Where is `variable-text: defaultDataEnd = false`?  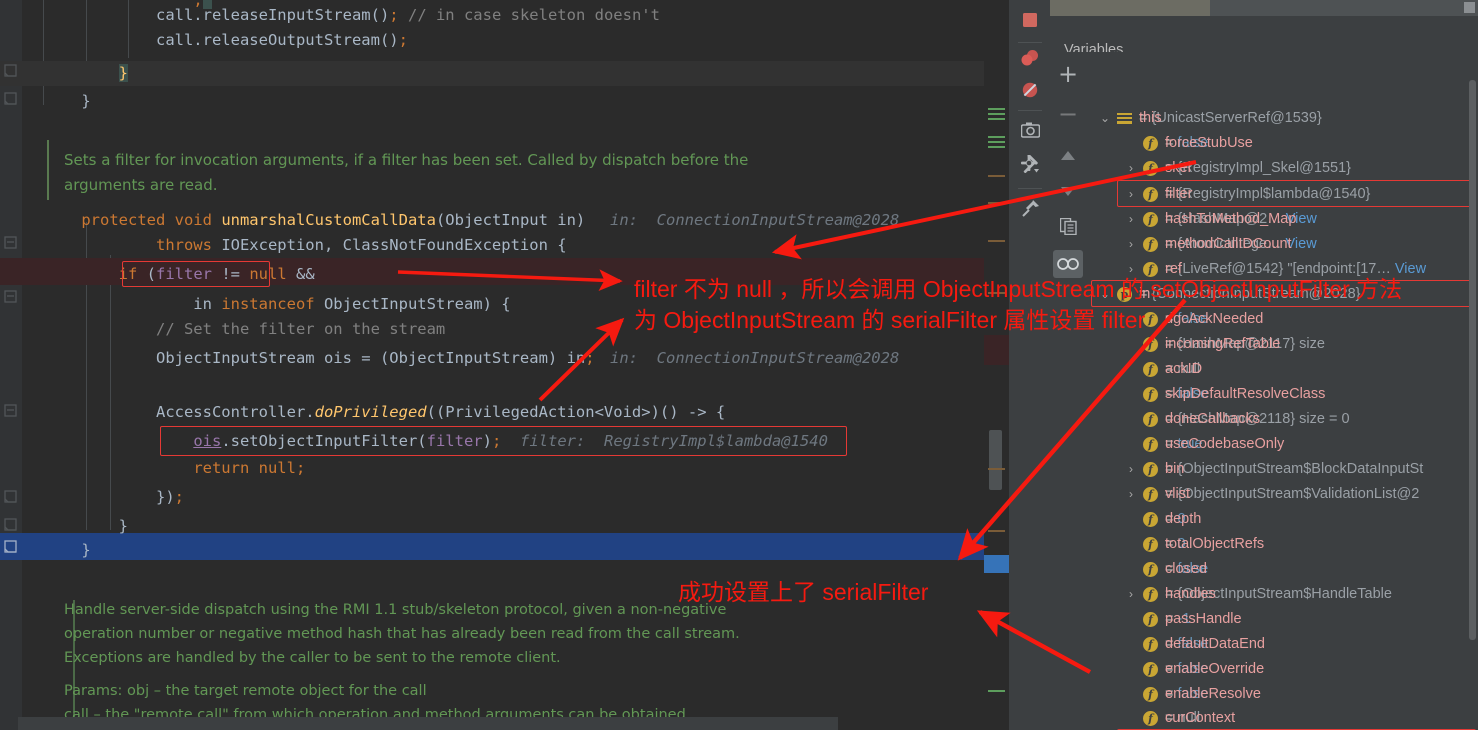
variable-text: defaultDataEnd = false is located at coordinates (1215, 644).